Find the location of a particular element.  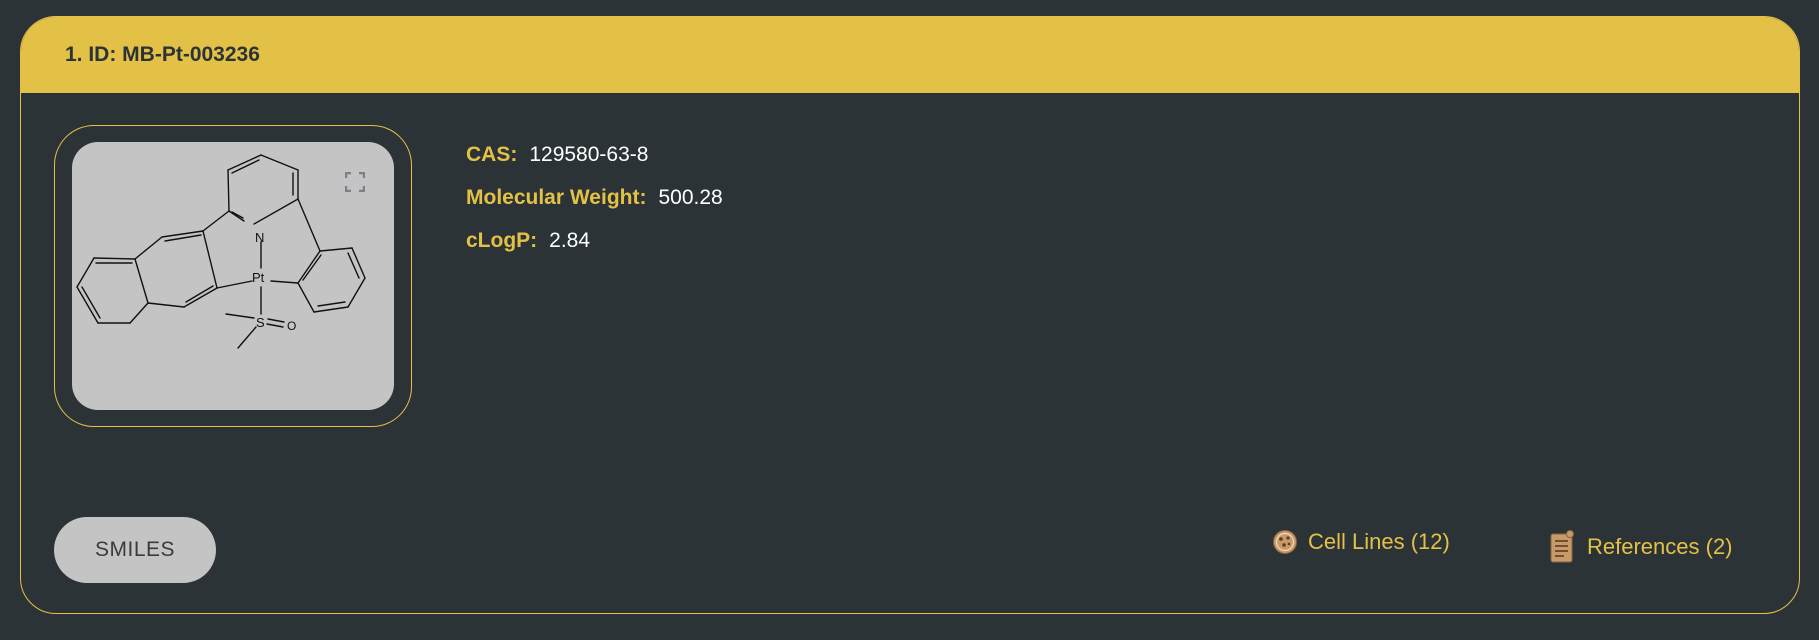

structure-frame: N Pt S O is located at coordinates (233, 276).